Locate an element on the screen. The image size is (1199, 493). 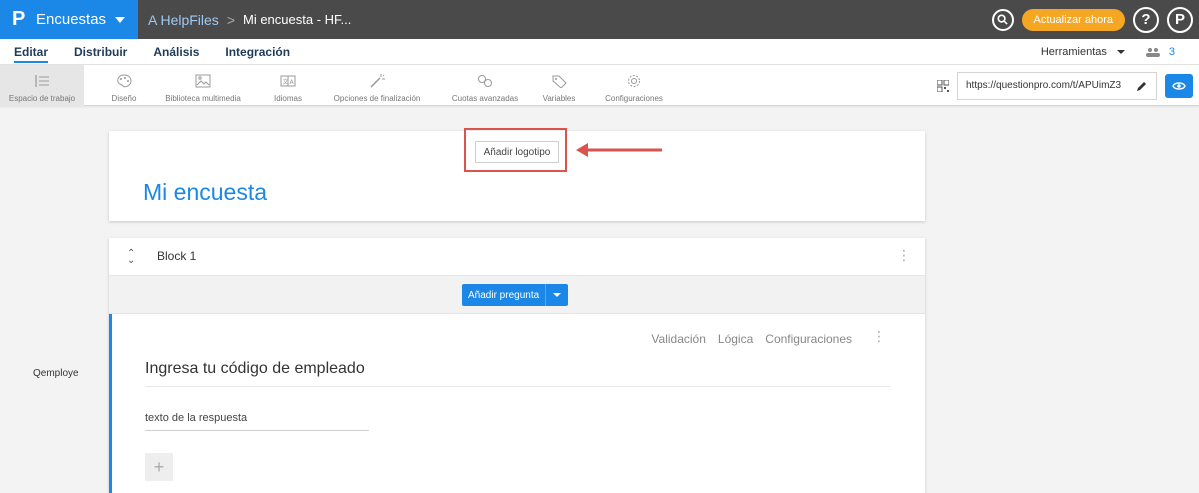
workspace-icon is located at coordinates (42, 81).